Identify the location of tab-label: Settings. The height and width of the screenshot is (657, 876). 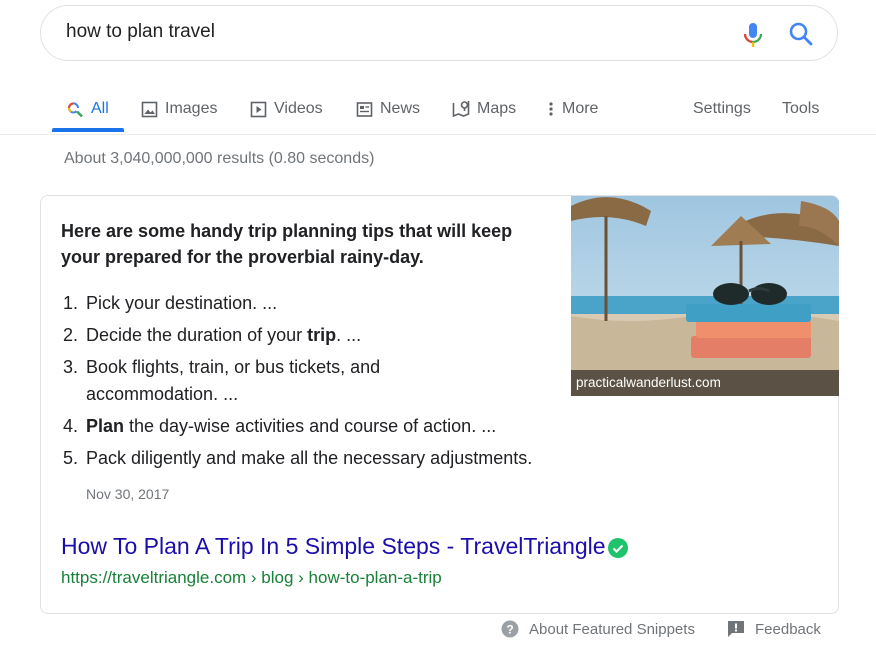
(722, 108).